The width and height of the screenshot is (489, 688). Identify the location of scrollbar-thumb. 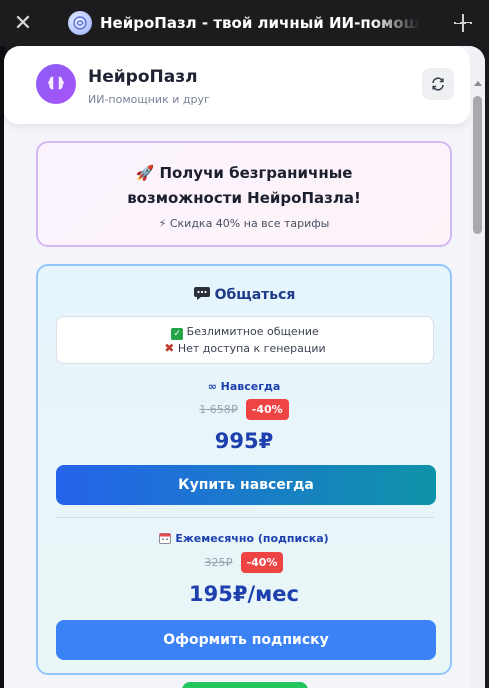
(477, 165).